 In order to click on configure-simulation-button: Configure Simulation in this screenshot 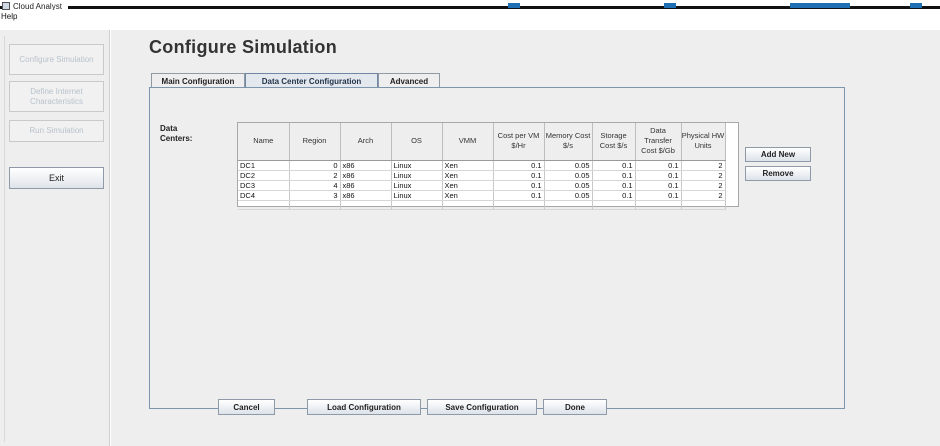, I will do `click(56, 59)`.